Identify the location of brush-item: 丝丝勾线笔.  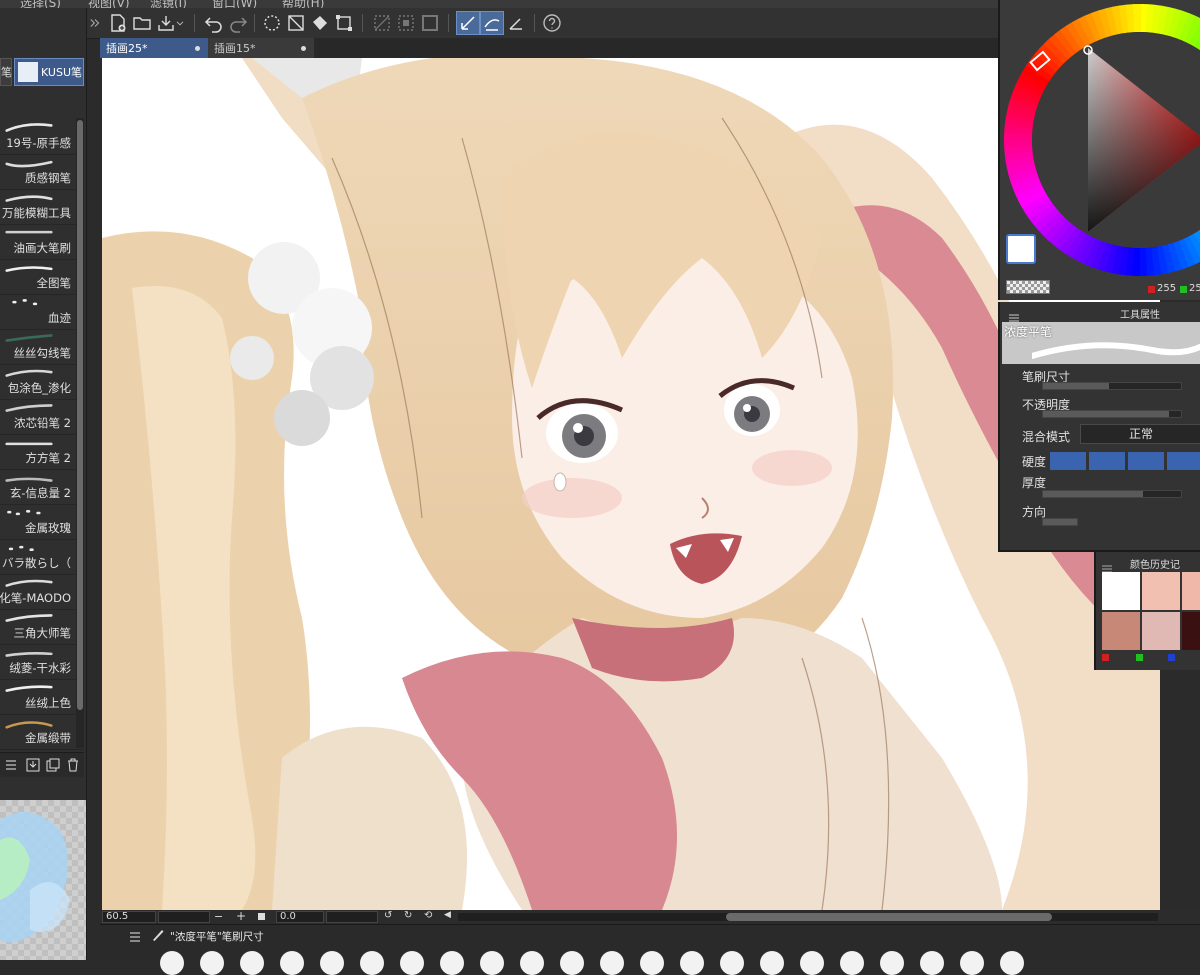
(42, 346).